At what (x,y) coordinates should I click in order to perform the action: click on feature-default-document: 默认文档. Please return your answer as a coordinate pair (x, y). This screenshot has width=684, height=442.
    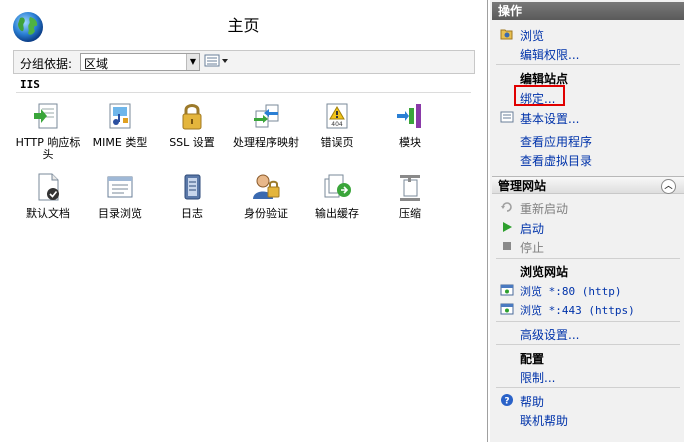
    Looking at the image, I should click on (48, 195).